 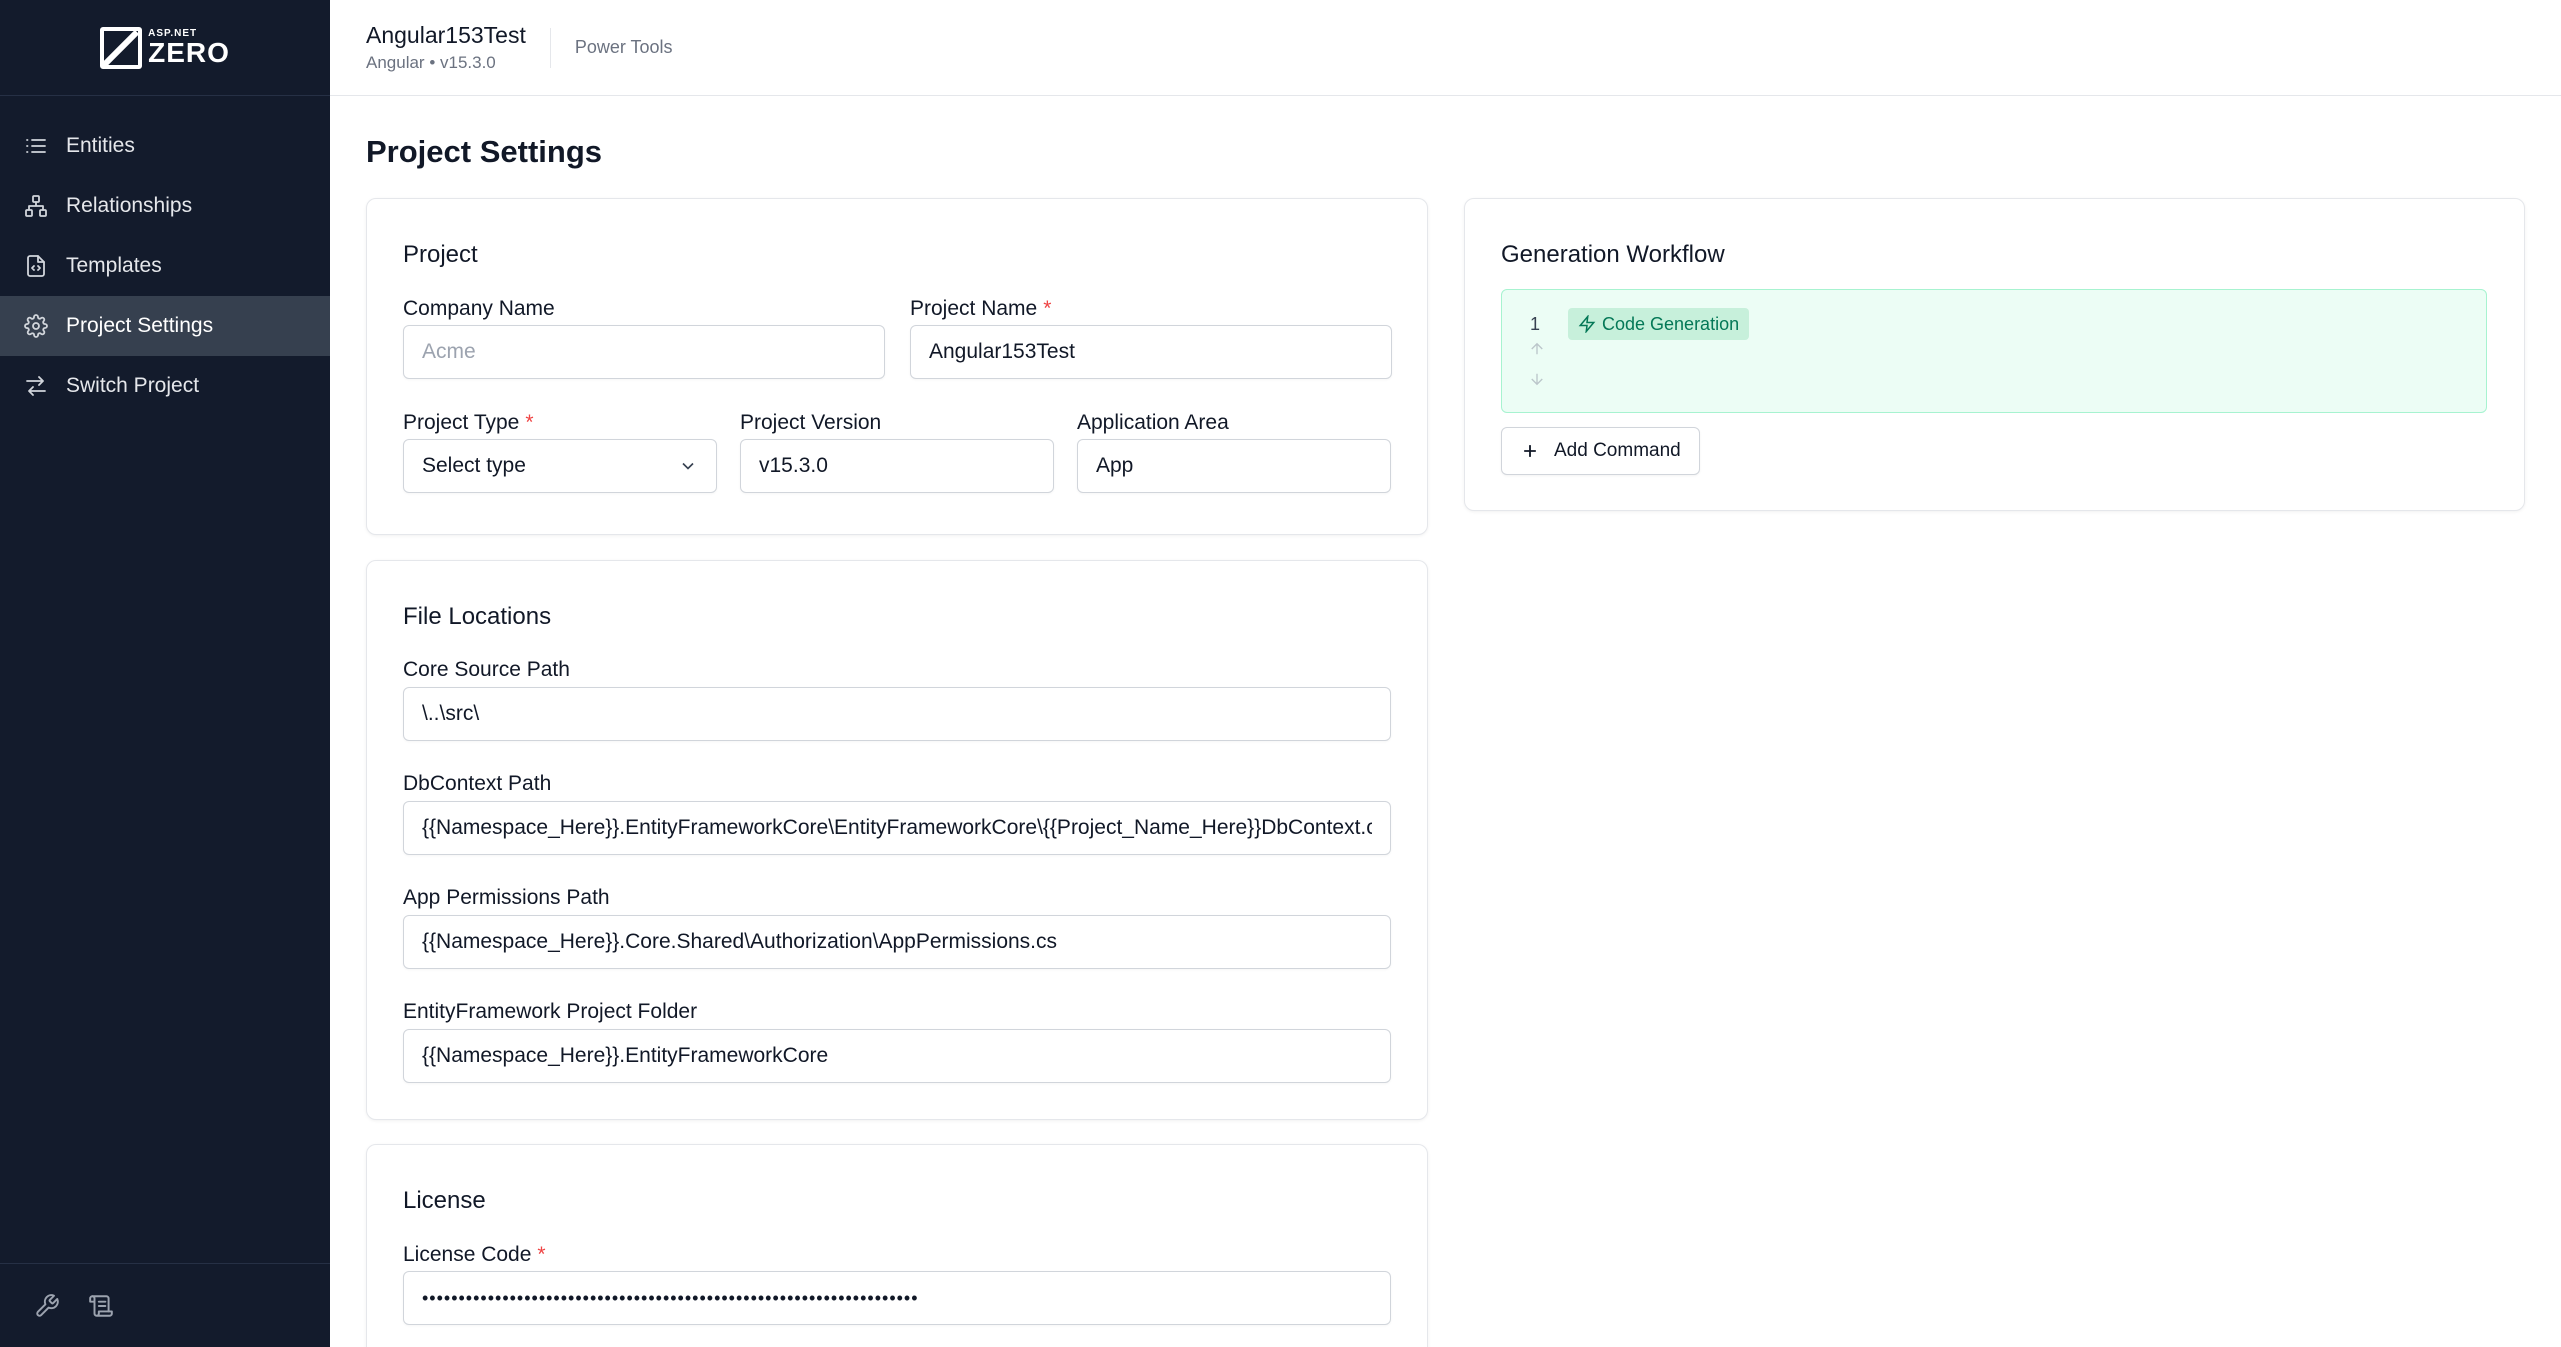 What do you see at coordinates (897, 1056) in the screenshot?
I see `ef-folder-input` at bounding box center [897, 1056].